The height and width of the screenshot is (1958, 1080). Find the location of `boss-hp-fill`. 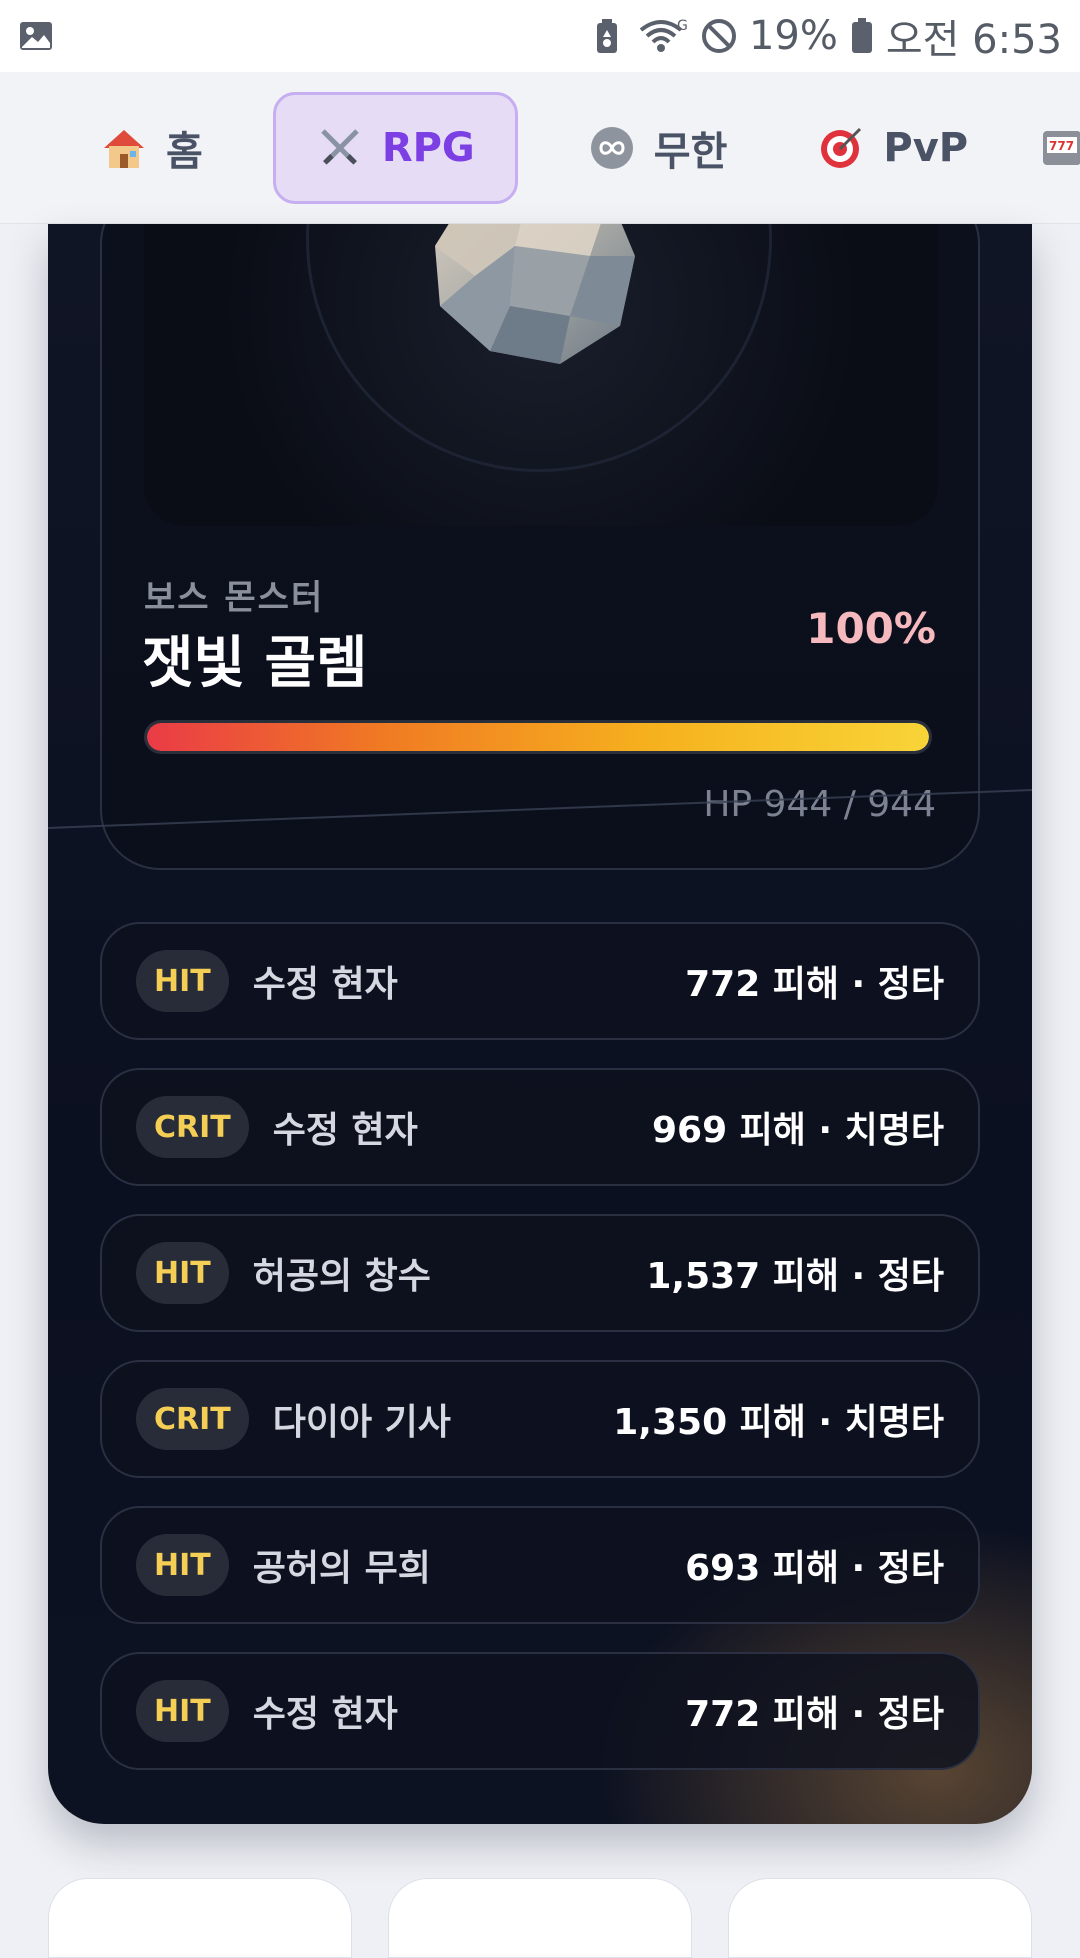

boss-hp-fill is located at coordinates (538, 737).